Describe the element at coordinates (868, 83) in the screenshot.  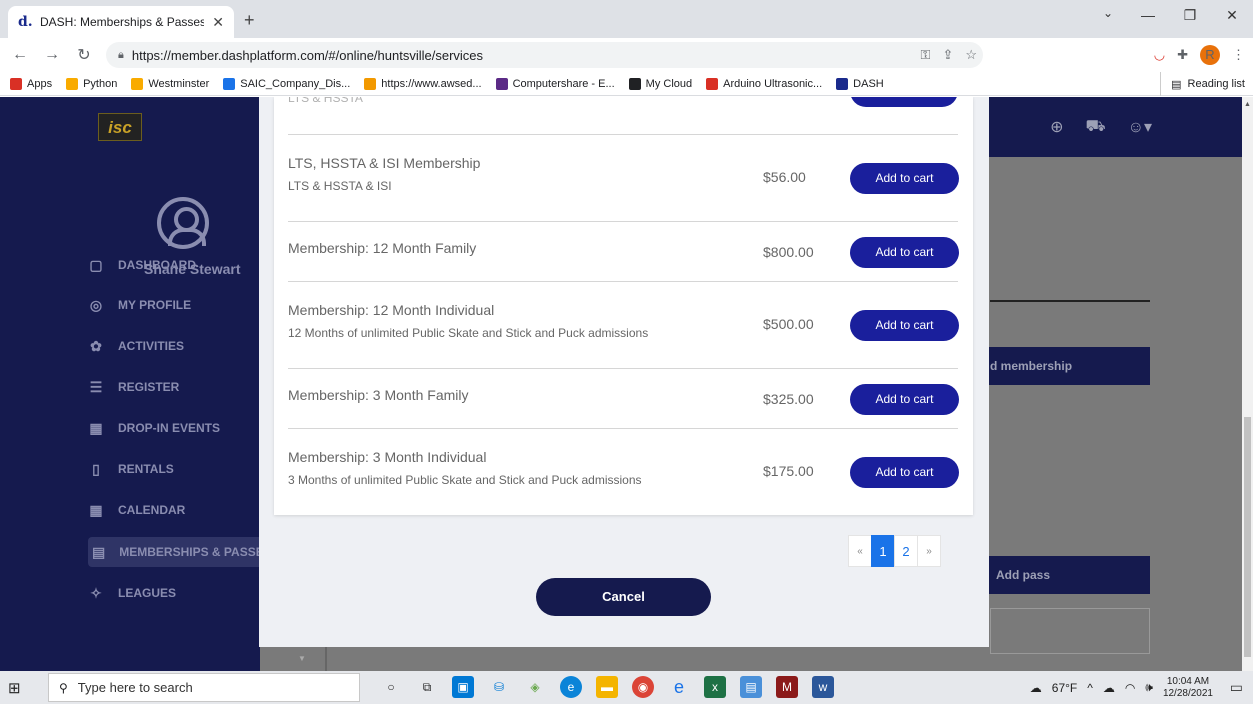
I see `bookmark-label: DASH` at that location.